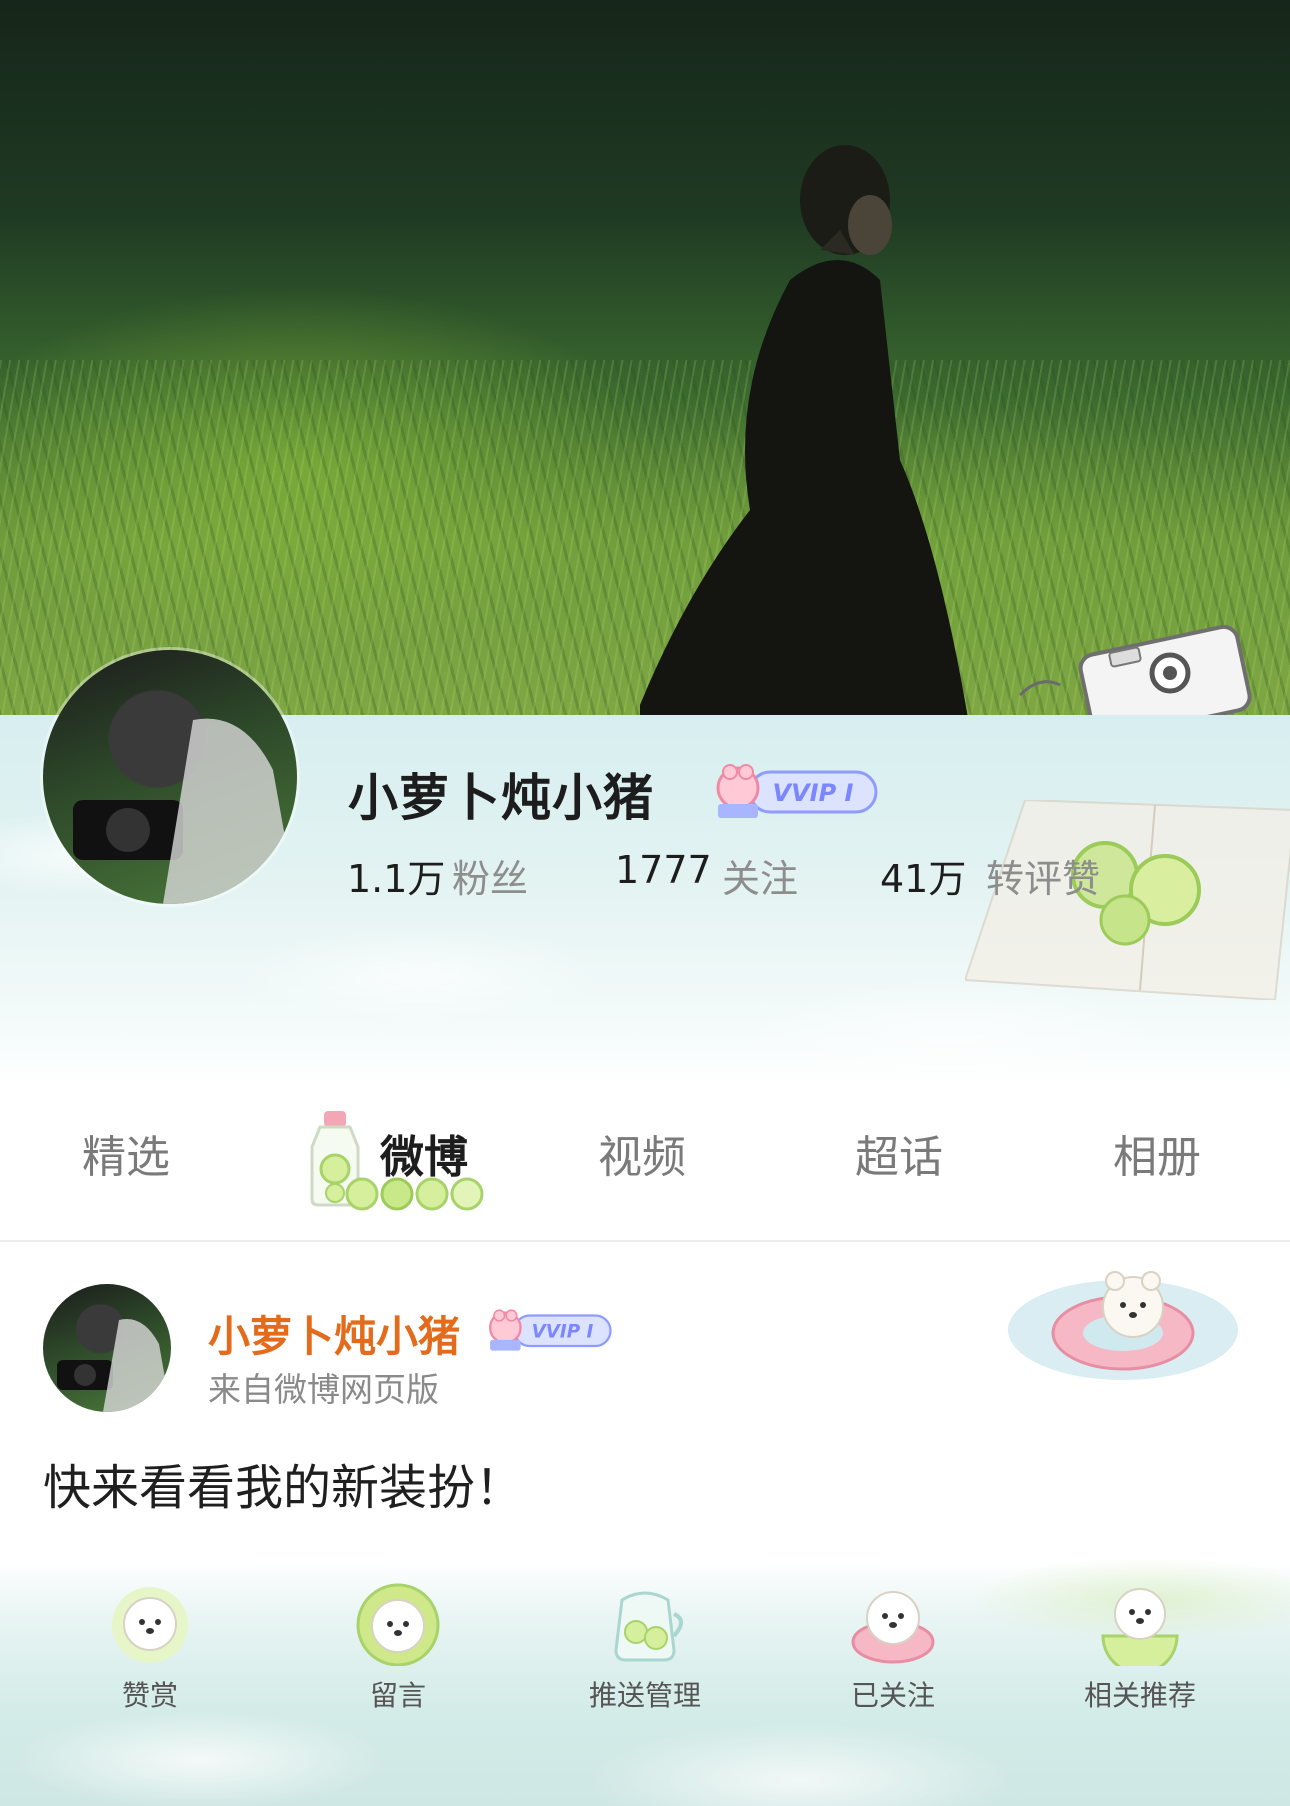  Describe the element at coordinates (1157, 1153) in the screenshot. I see `tab-album: 相册` at that location.